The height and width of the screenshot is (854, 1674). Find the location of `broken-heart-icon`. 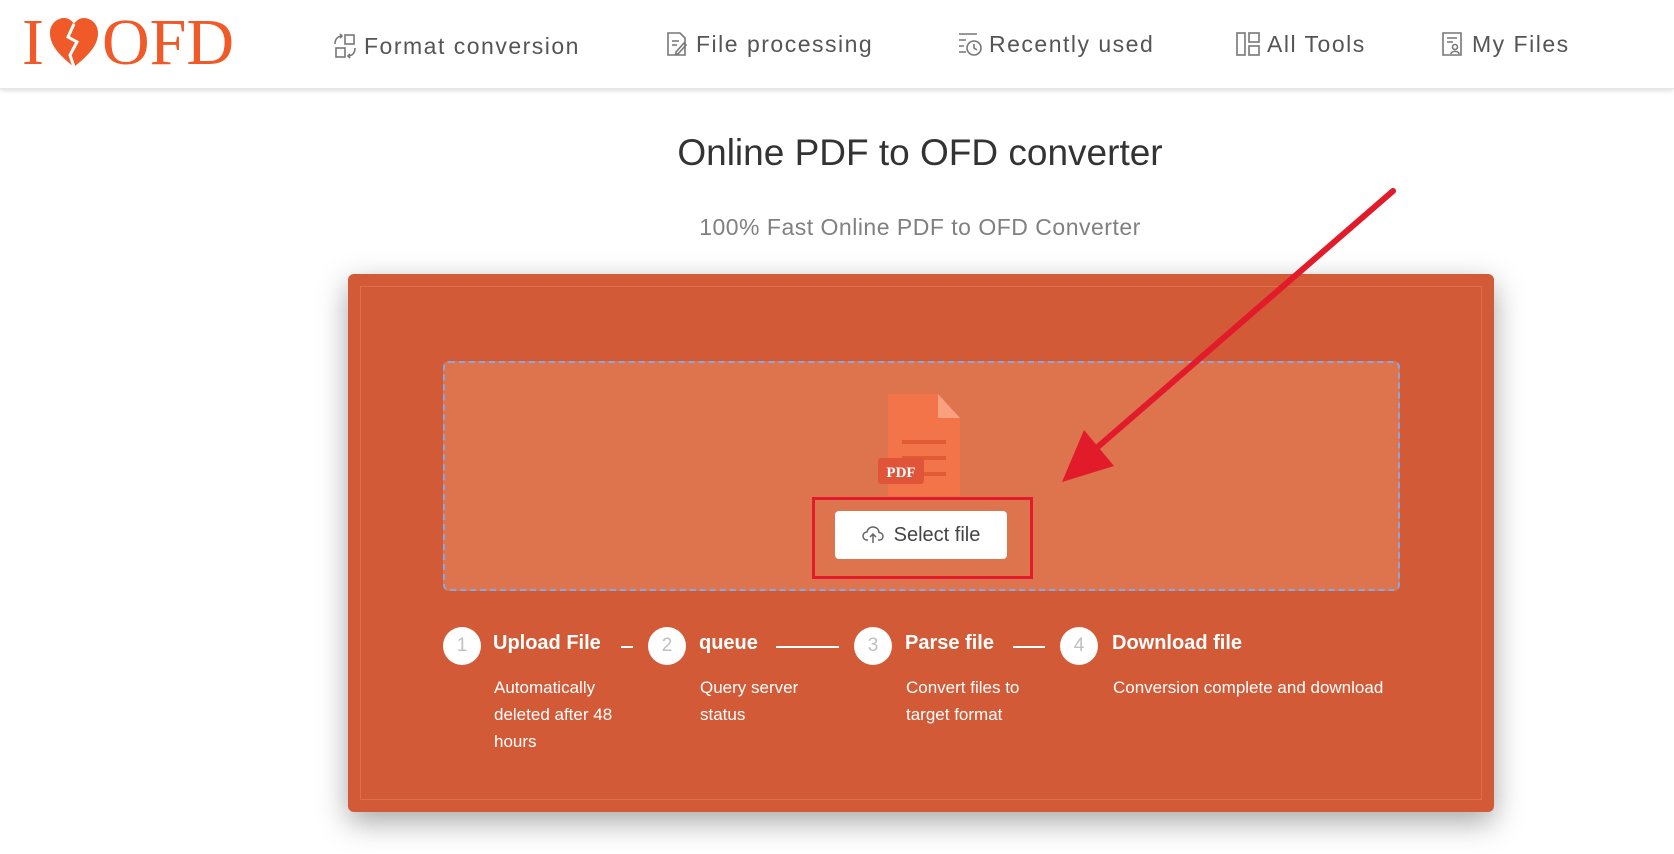

broken-heart-icon is located at coordinates (73, 43).